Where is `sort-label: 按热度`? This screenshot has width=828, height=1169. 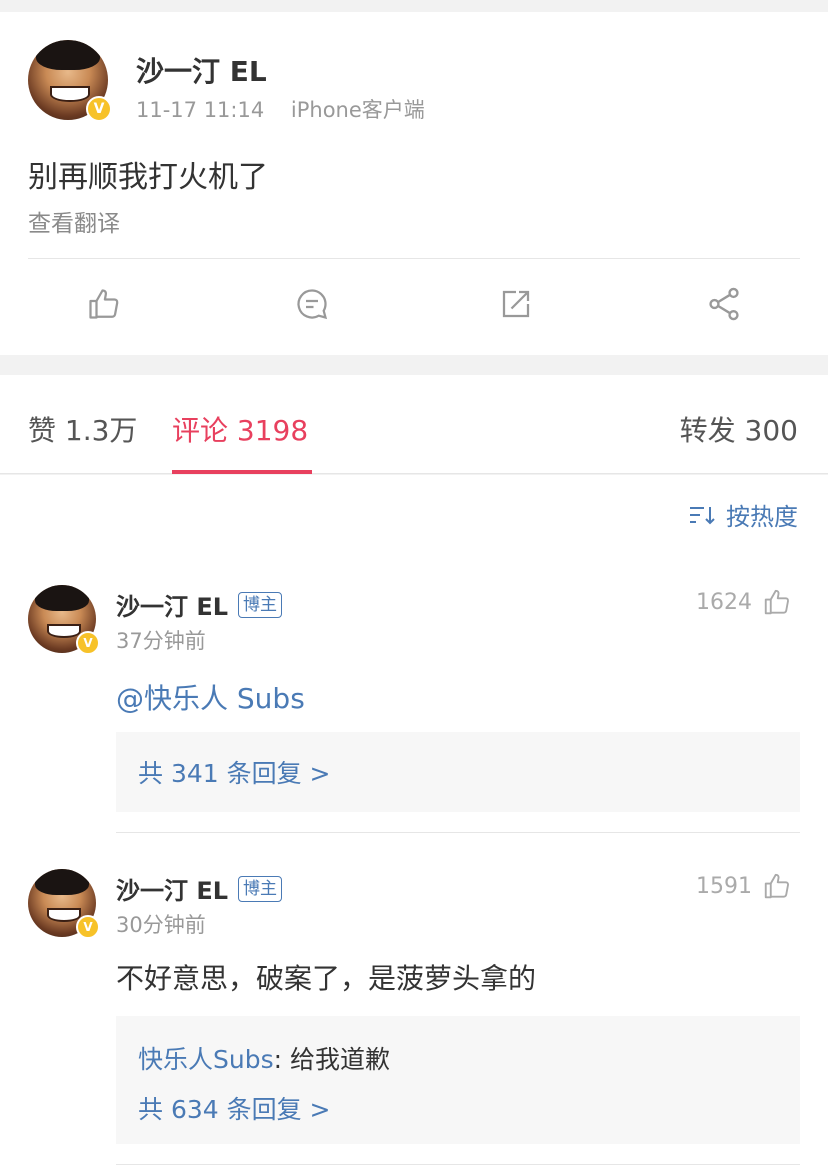 sort-label: 按热度 is located at coordinates (762, 517).